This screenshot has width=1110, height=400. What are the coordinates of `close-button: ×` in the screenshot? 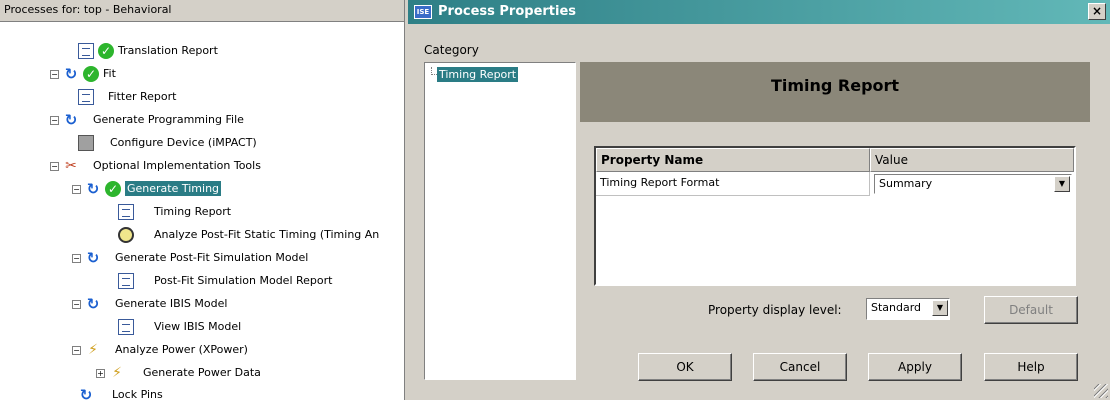 It's located at (1097, 11).